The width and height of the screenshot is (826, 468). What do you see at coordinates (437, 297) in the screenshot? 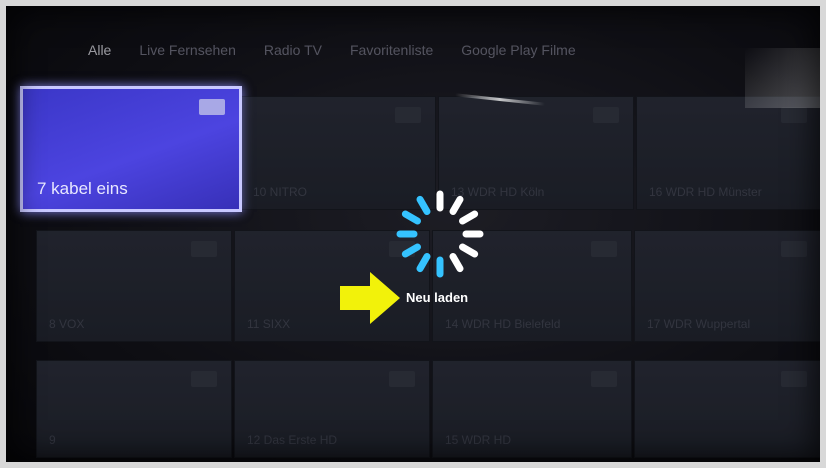
I see `reload-label: Neu laden` at bounding box center [437, 297].